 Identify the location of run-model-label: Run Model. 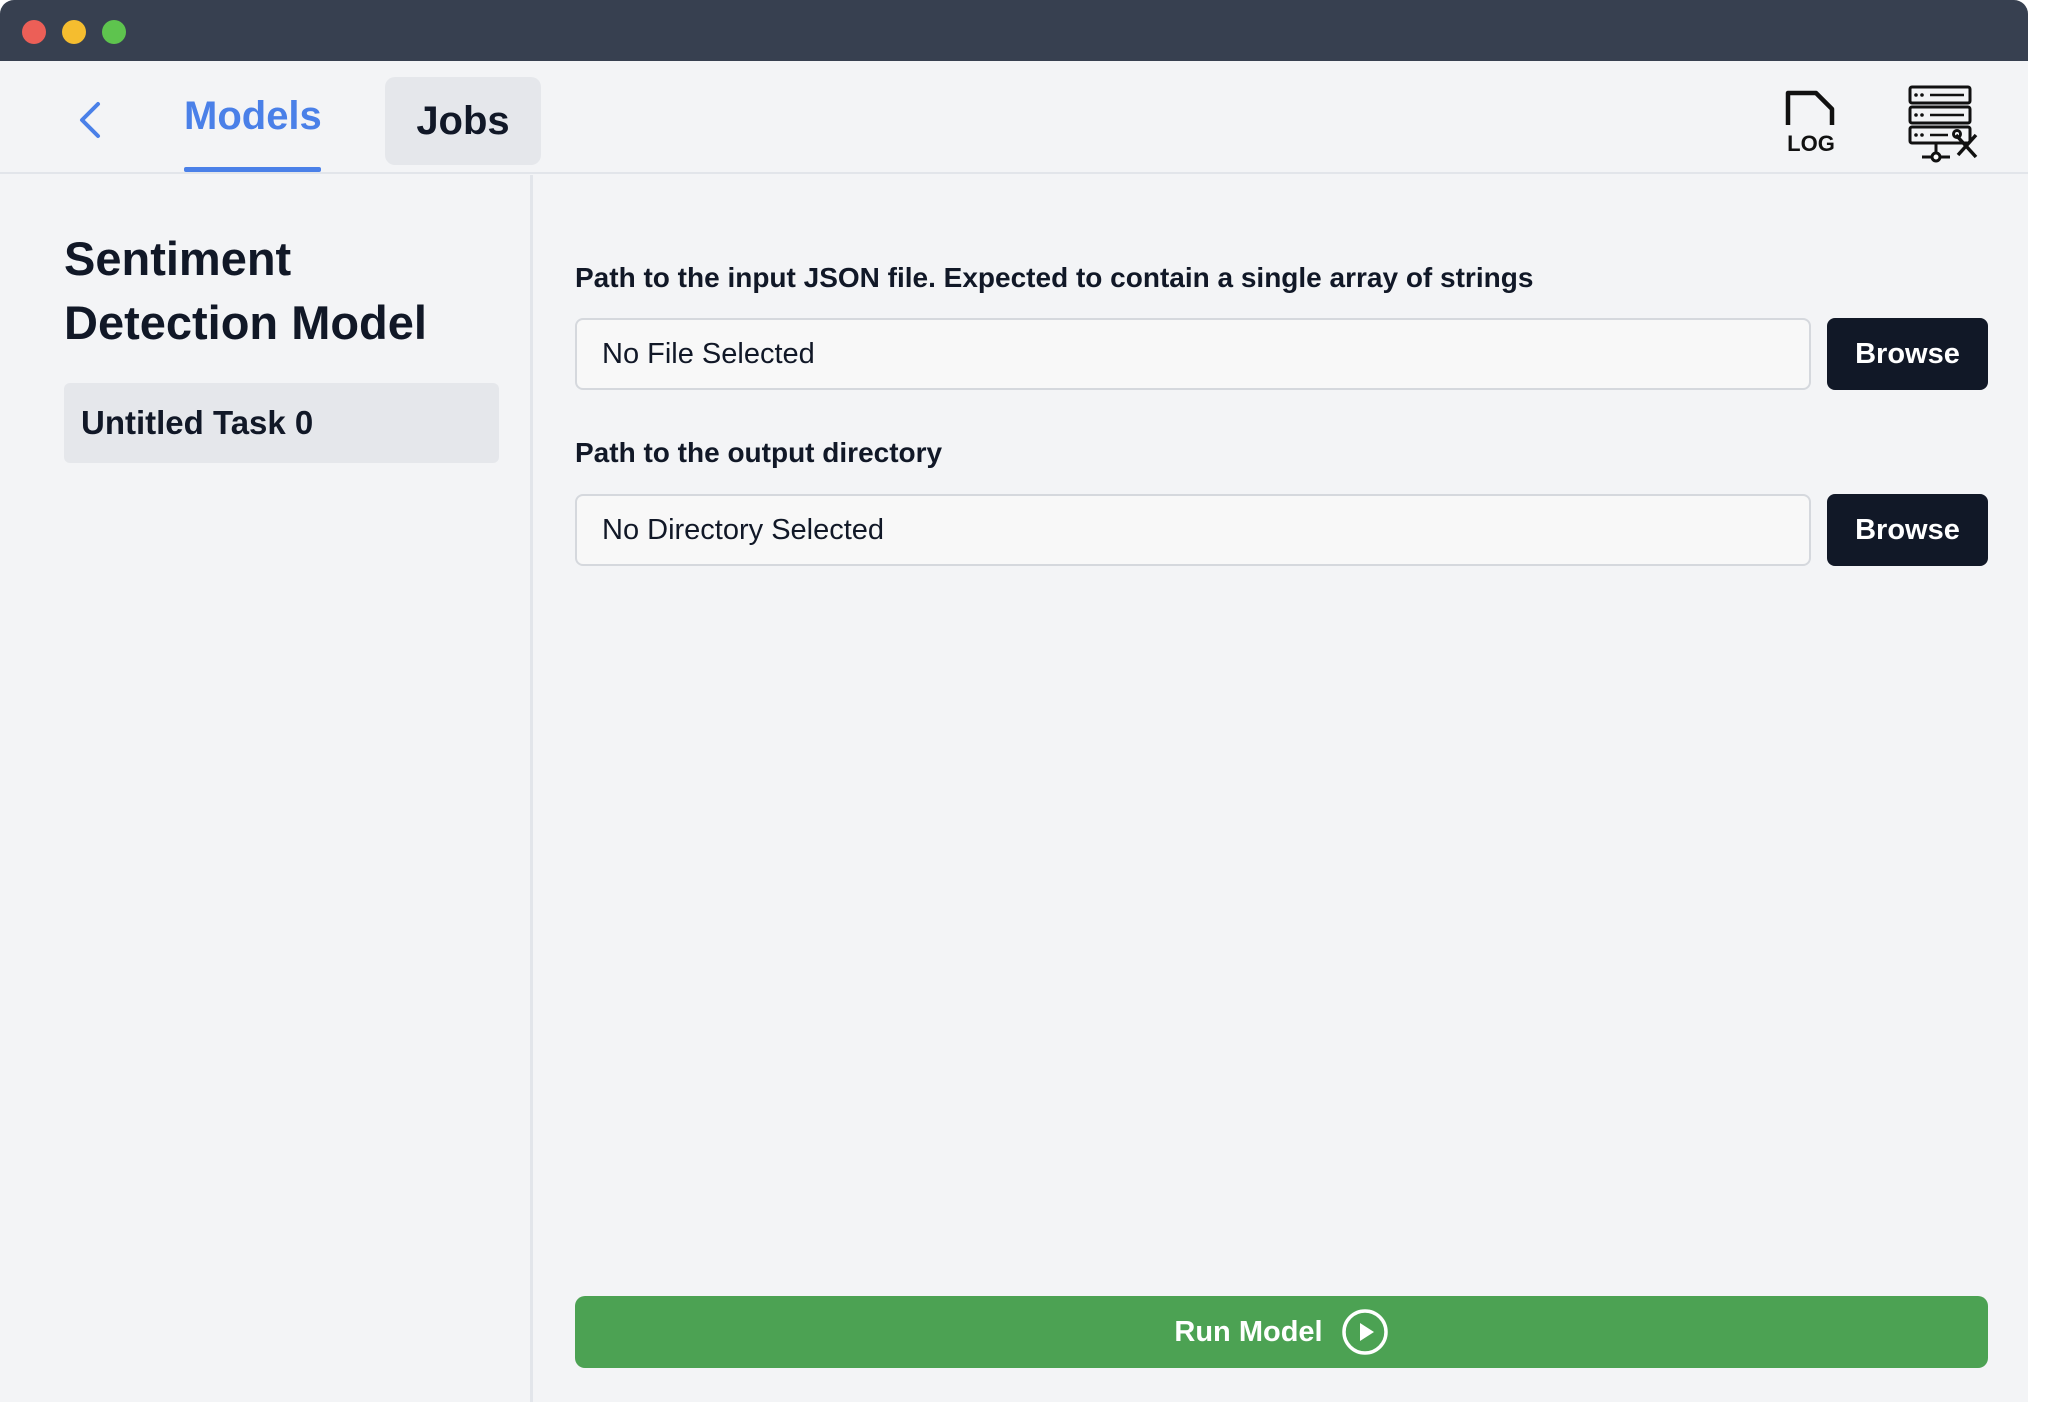
(1248, 1331).